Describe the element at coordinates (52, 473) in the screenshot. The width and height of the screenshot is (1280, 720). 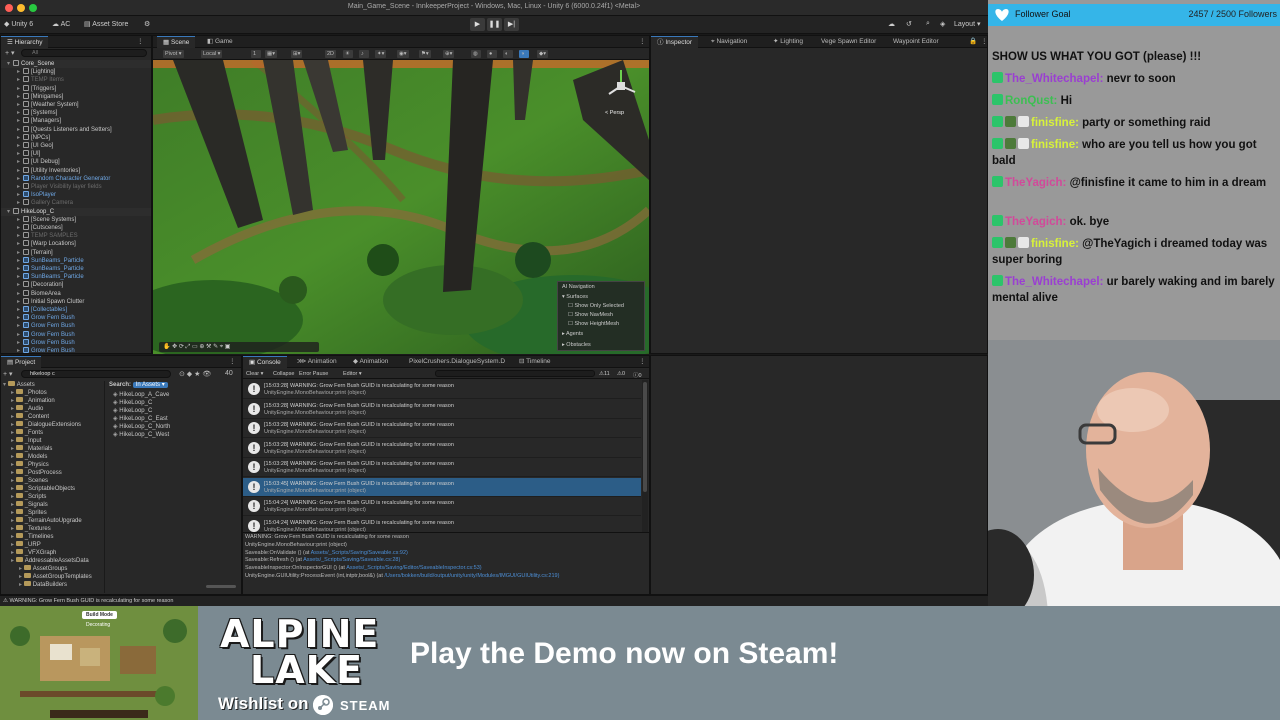
I see `project-folder: ▸ _PostProcess` at that location.